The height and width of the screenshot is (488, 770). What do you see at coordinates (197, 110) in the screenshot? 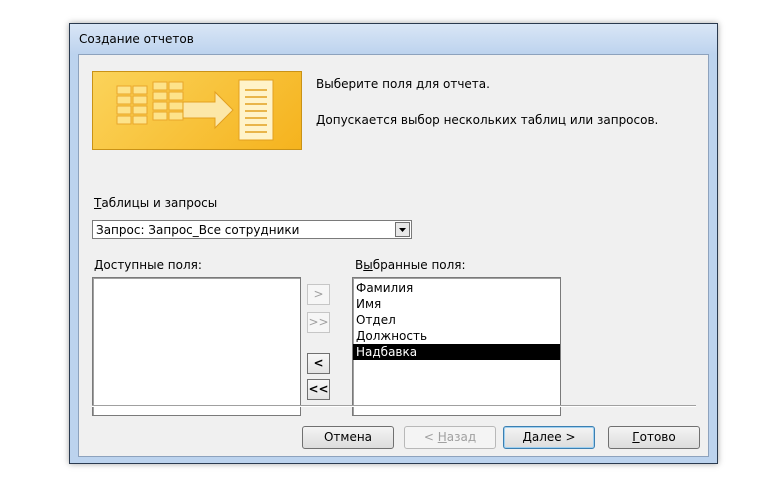
I see `wizard-illustration-icon` at bounding box center [197, 110].